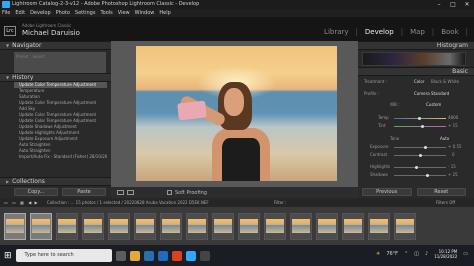 The height and width of the screenshot is (266, 474). Describe the element at coordinates (378, 254) in the screenshot. I see `weather-icon: ☀` at that location.